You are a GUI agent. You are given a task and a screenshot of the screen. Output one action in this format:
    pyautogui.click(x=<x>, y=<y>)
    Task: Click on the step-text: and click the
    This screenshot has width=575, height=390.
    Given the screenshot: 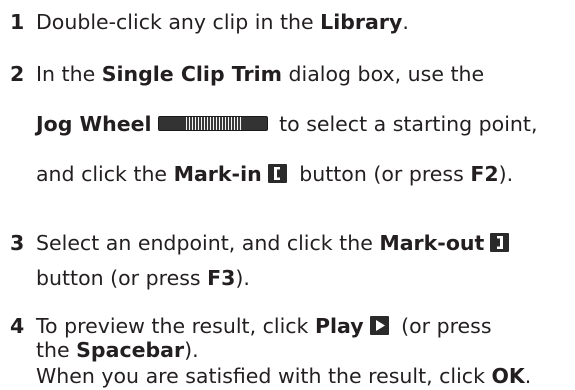 What is the action you would take?
    pyautogui.click(x=105, y=174)
    